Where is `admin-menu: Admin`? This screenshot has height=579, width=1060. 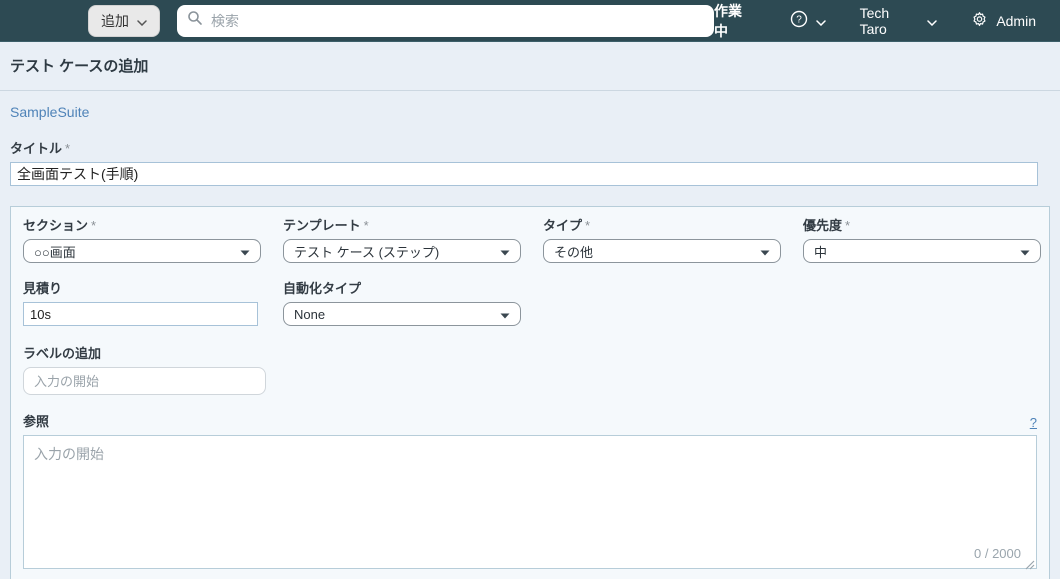
admin-menu: Admin is located at coordinates (1003, 21).